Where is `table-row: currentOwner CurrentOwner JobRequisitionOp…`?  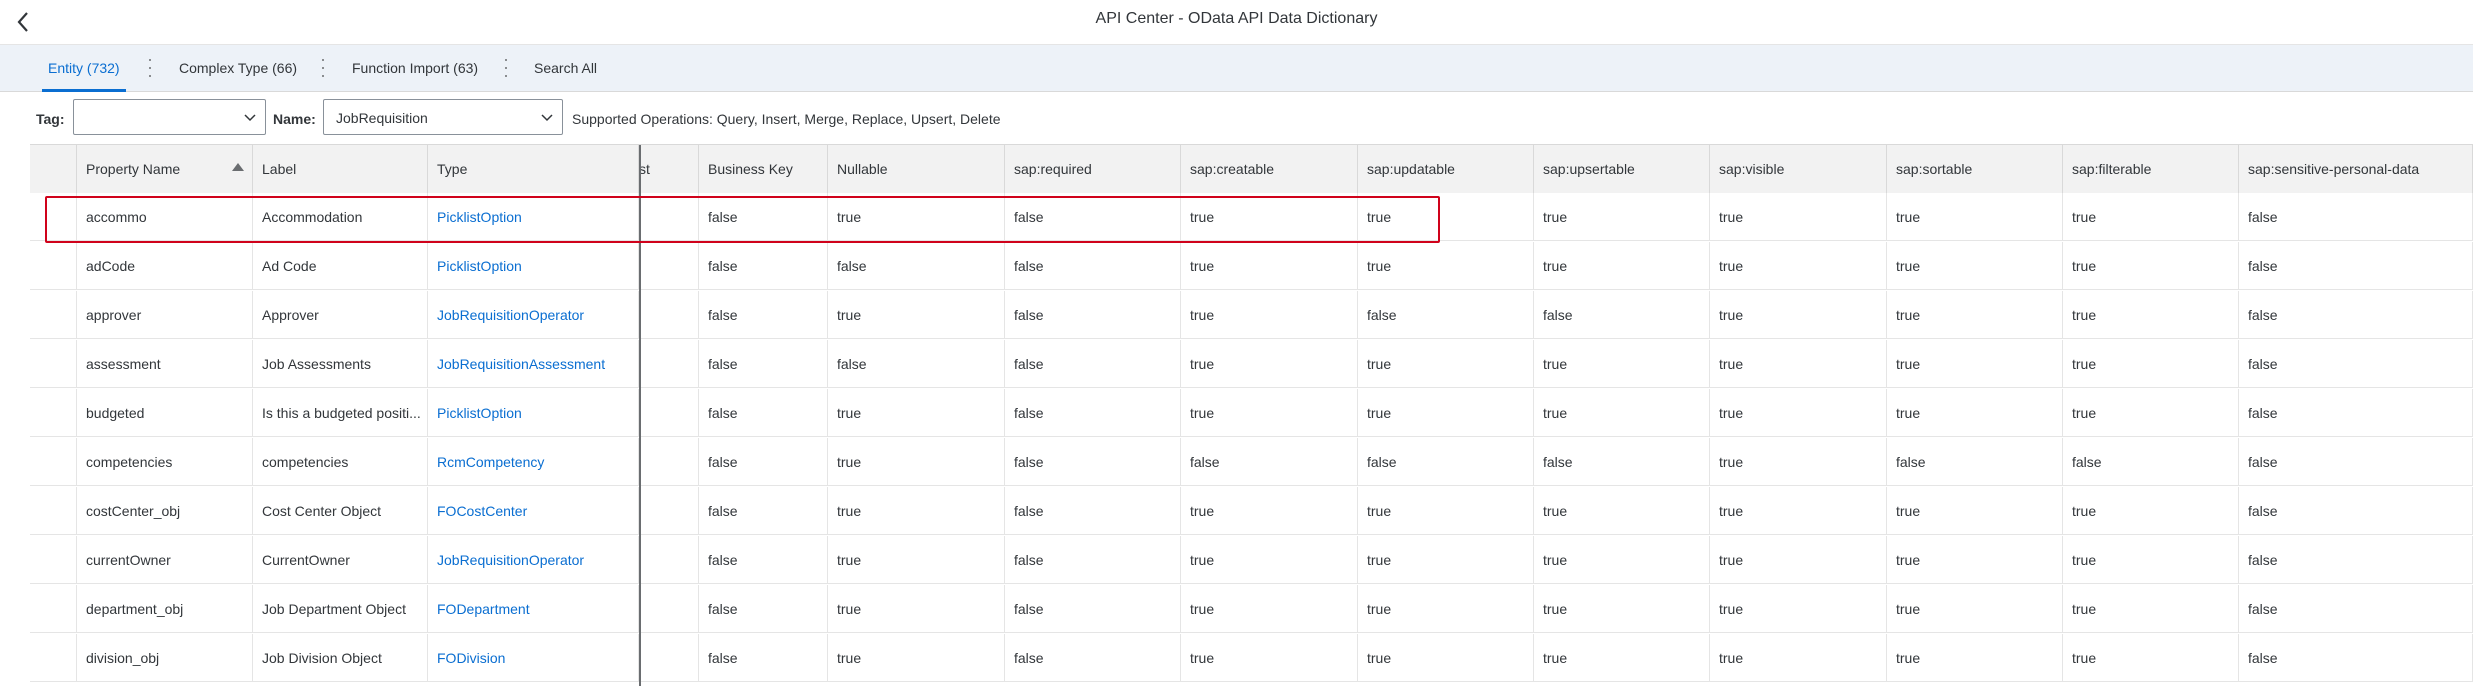
table-row: currentOwner CurrentOwner JobRequisitionOp… is located at coordinates (1251, 560).